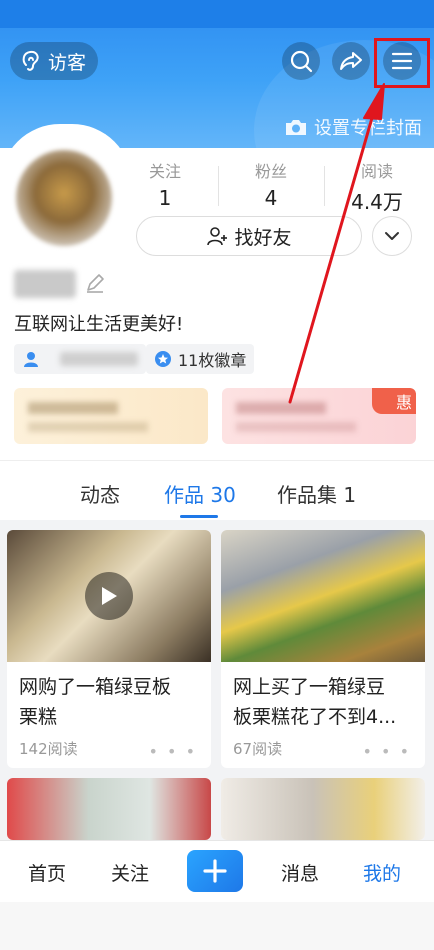 This screenshot has height=950, width=434. I want to click on feed-card: 网上买了一箱绿豆 板栗糕花了不到4... 67阅读 • • •, so click(323, 649).